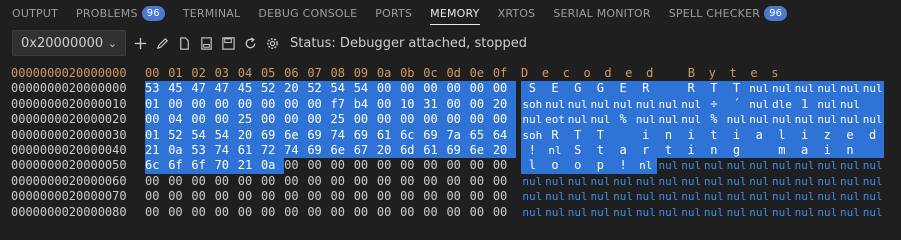 This screenshot has height=240, width=901. Describe the element at coordinates (435, 104) in the screenshot. I see `hex-byte: 31` at that location.